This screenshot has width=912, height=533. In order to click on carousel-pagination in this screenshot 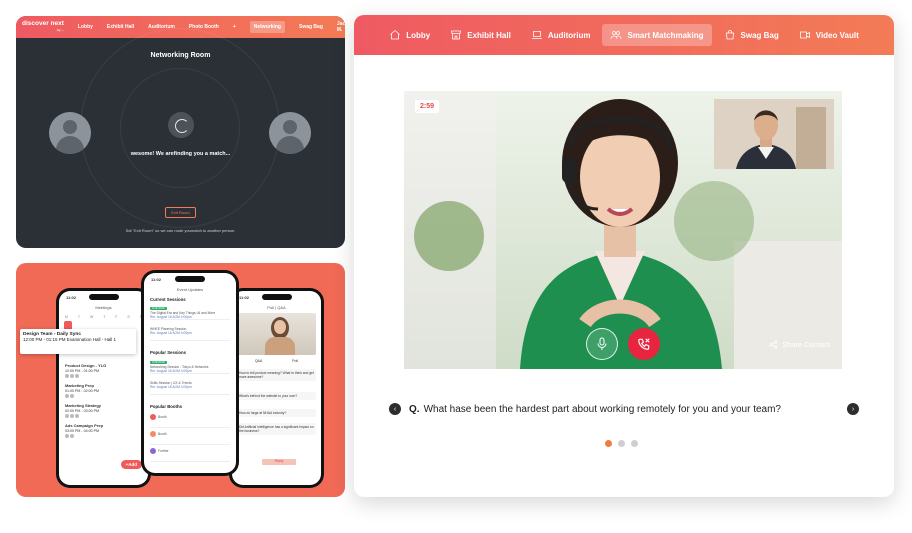, I will do `click(621, 443)`.